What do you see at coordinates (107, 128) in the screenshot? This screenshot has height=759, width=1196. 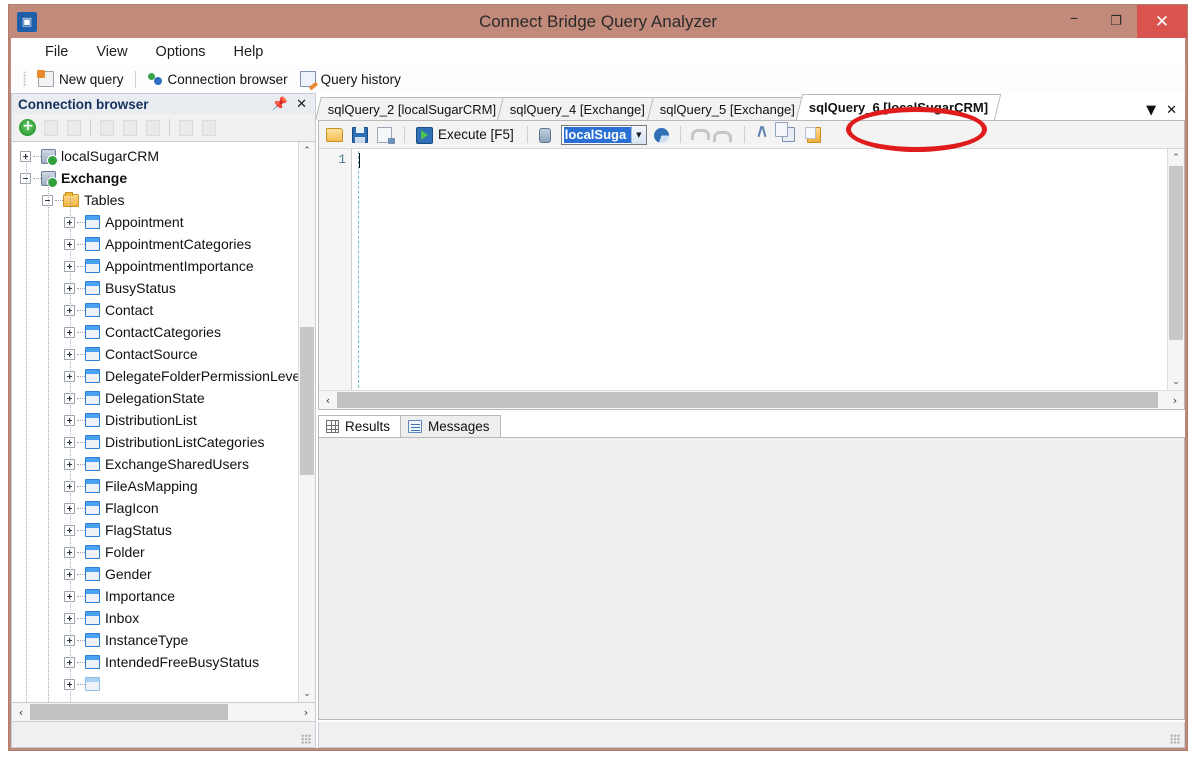 I see `script-icon` at bounding box center [107, 128].